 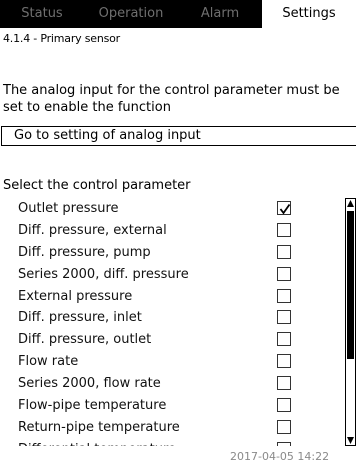 What do you see at coordinates (89, 384) in the screenshot?
I see `parameter-label: Series 2000, flow rate` at bounding box center [89, 384].